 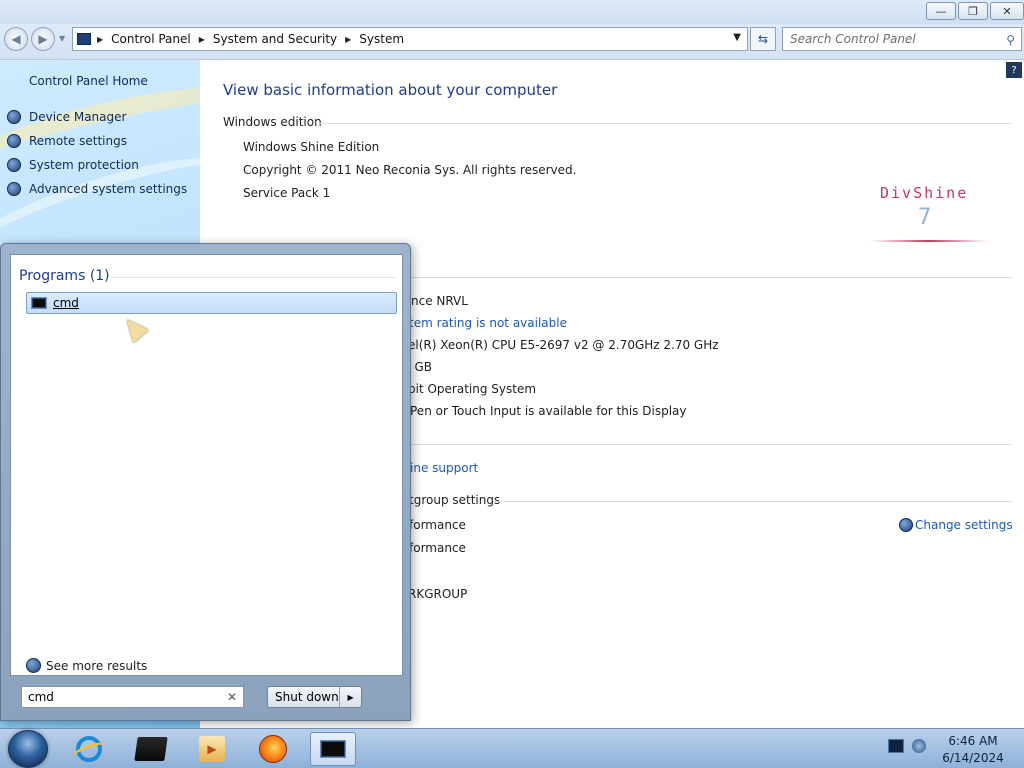 What do you see at coordinates (66, 303) in the screenshot?
I see `result-label: cmd` at bounding box center [66, 303].